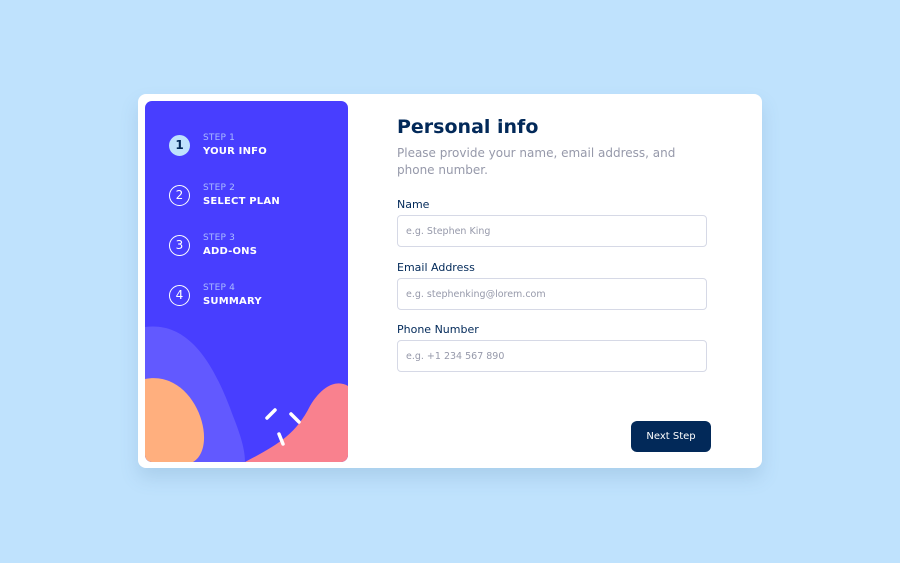  What do you see at coordinates (235, 151) in the screenshot?
I see `step-name: YOUR INFO` at bounding box center [235, 151].